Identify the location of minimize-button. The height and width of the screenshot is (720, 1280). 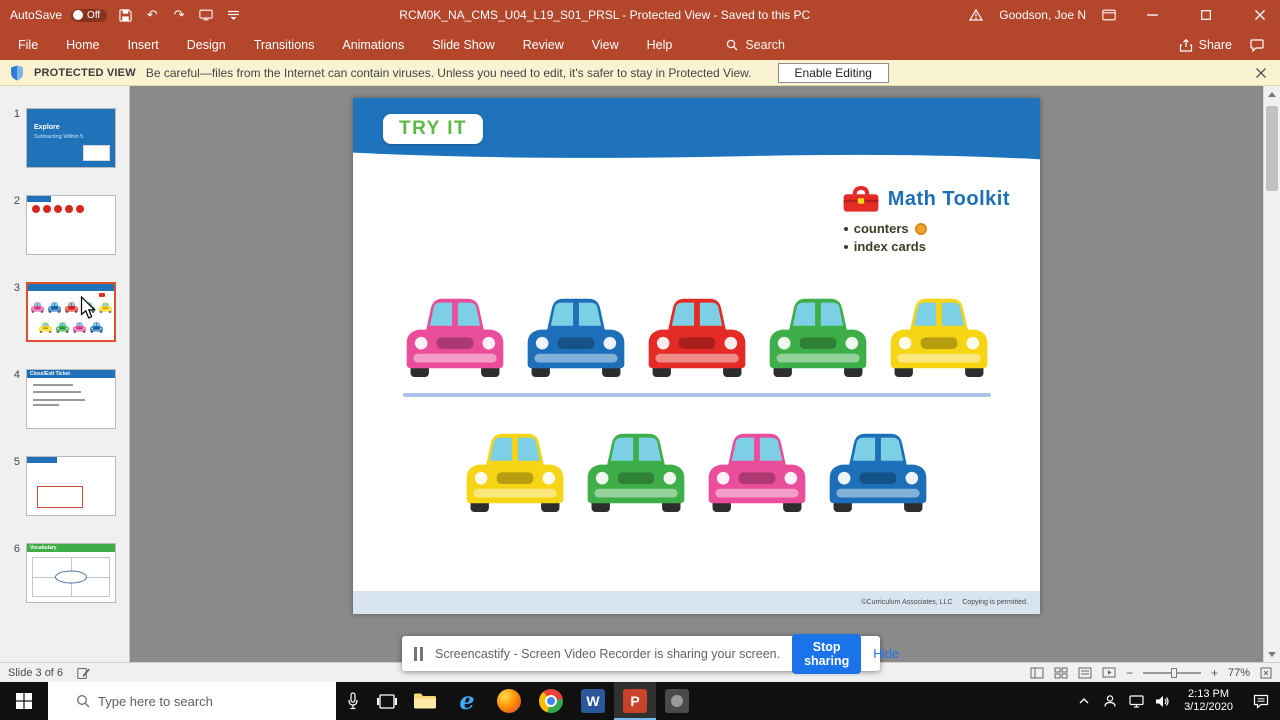
(1152, 15).